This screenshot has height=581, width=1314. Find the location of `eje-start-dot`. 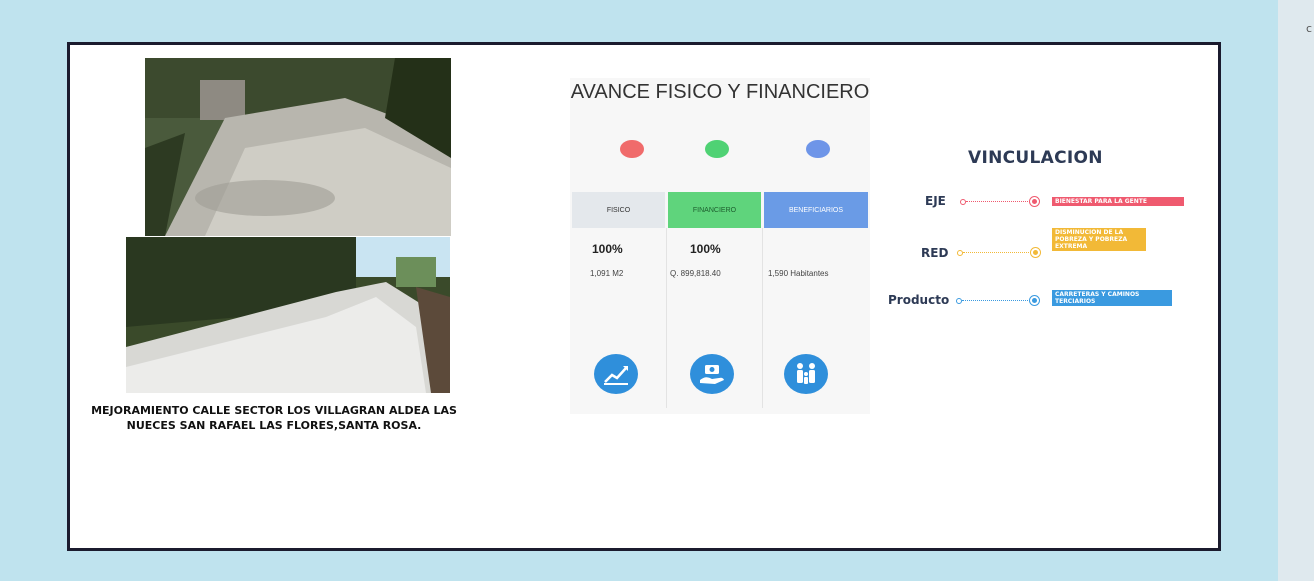

eje-start-dot is located at coordinates (963, 202).